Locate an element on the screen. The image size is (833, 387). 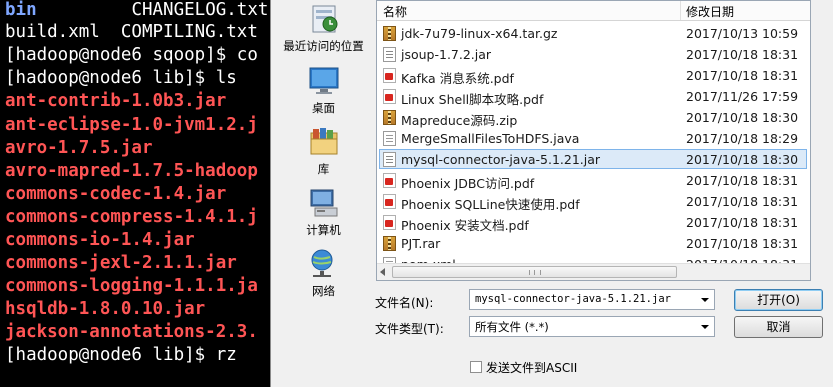
file-name: mysql-connector-java-5.1.21.jar is located at coordinates (501, 159).